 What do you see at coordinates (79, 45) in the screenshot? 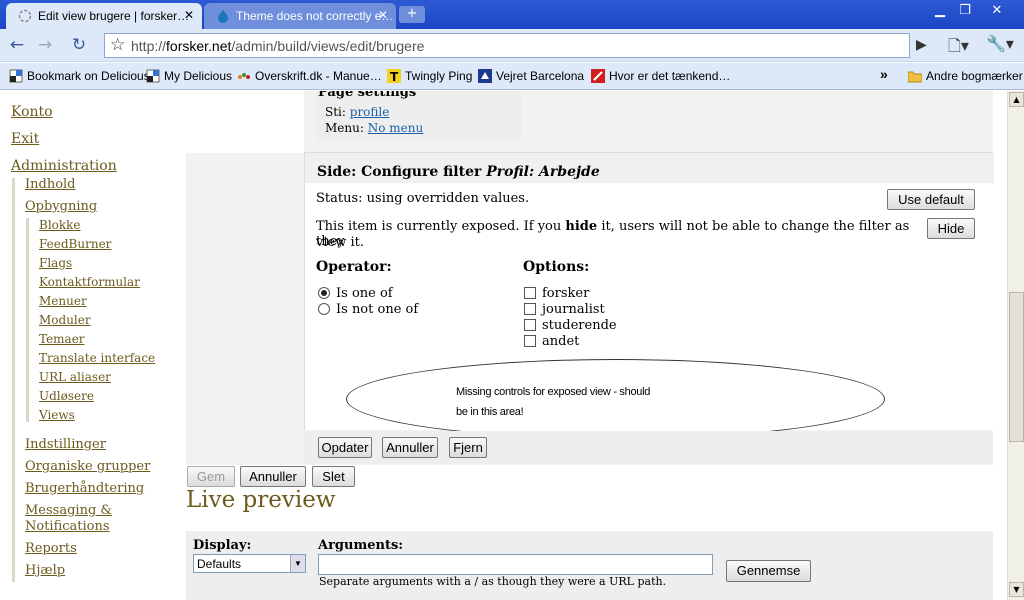
I see `reload-icon: ↻` at bounding box center [79, 45].